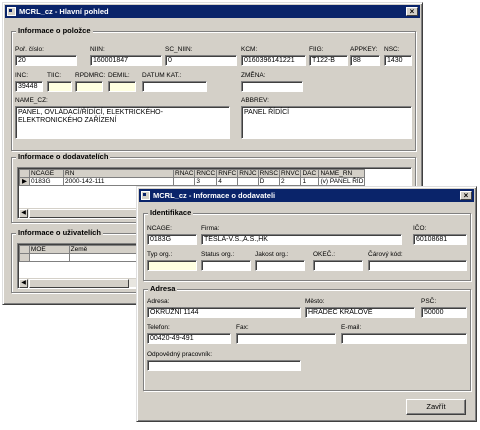 This screenshot has width=480, height=430. What do you see at coordinates (436, 407) in the screenshot?
I see `close-button: Zavřít` at bounding box center [436, 407].